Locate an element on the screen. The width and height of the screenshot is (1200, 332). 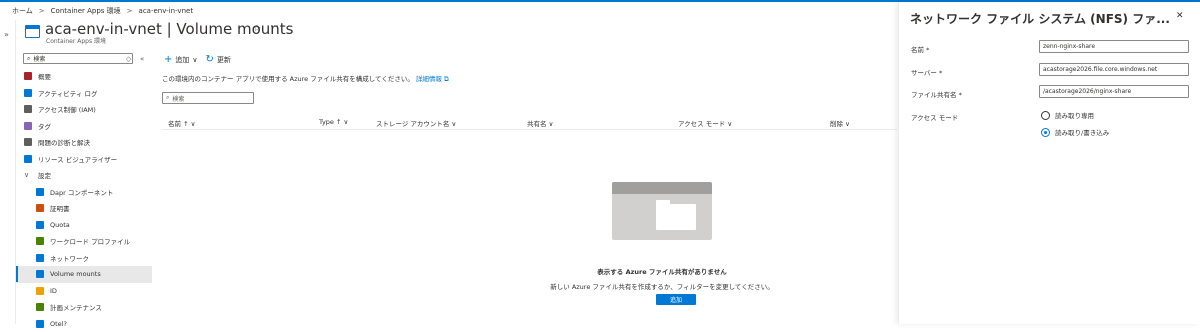
container-apps-environment-icon is located at coordinates (32, 31).